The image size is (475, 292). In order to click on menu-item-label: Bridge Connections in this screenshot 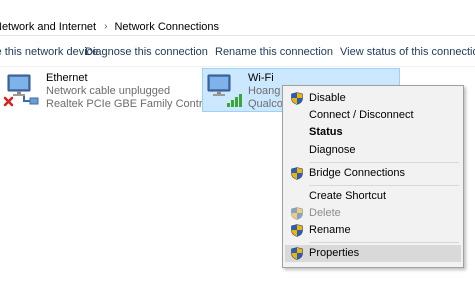, I will do `click(357, 173)`.